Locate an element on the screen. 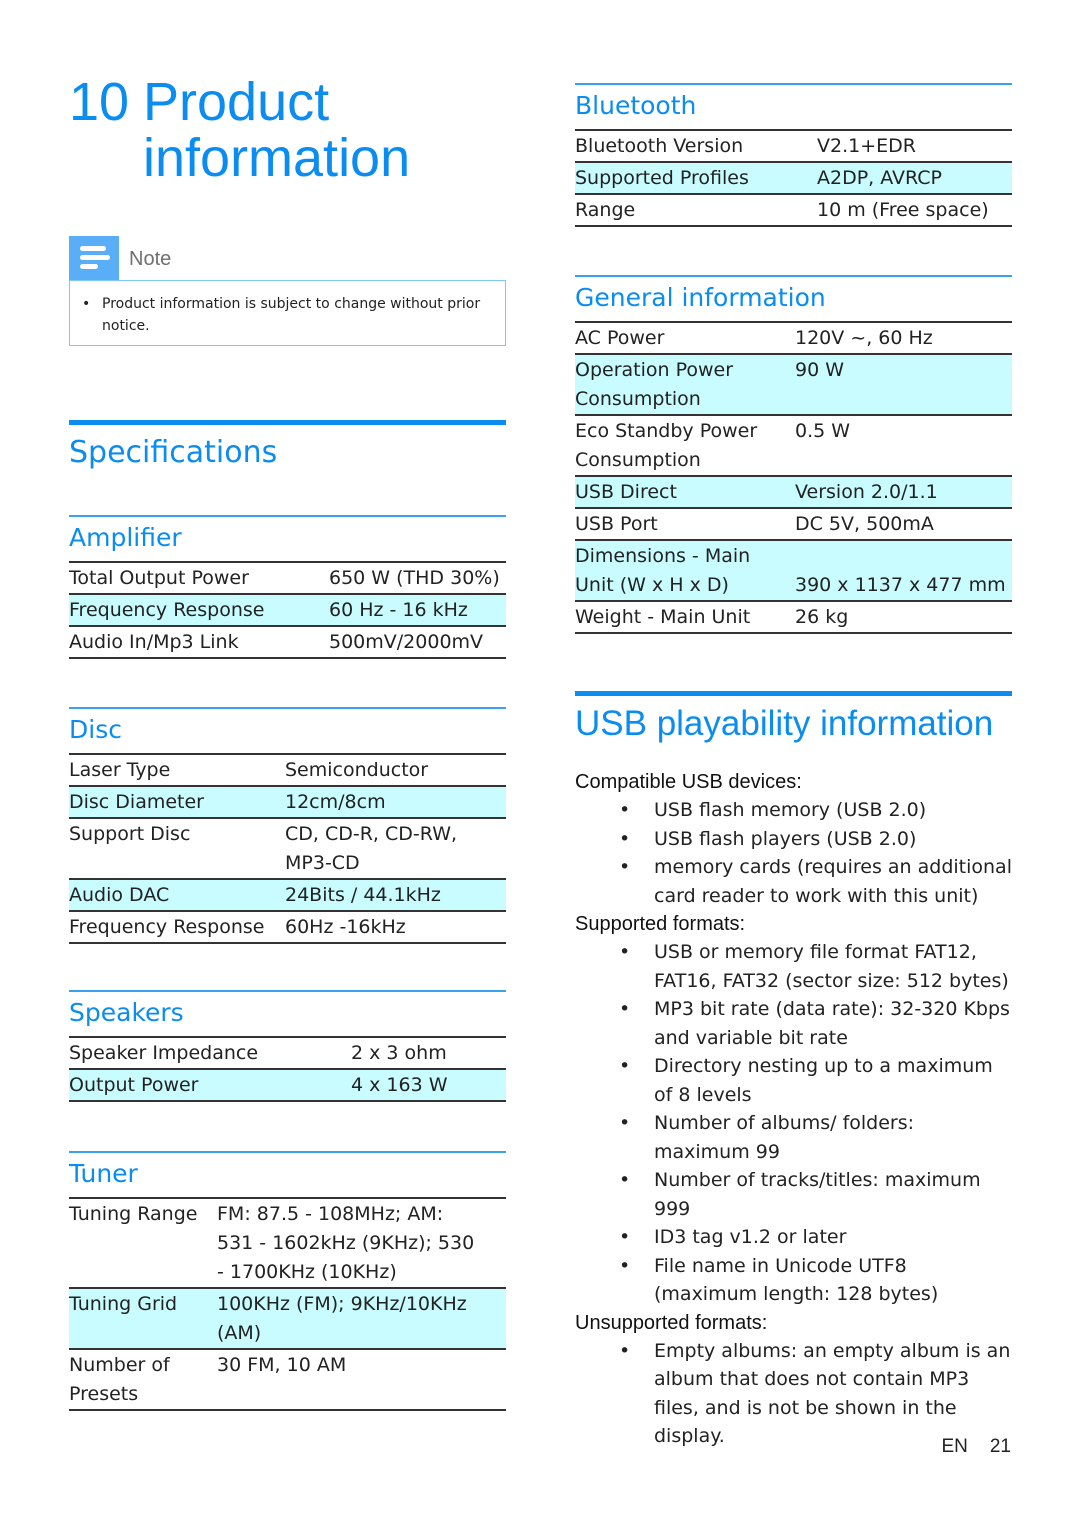 This screenshot has width=1080, height=1527. spec-value: 10 m (Free space) is located at coordinates (903, 210).